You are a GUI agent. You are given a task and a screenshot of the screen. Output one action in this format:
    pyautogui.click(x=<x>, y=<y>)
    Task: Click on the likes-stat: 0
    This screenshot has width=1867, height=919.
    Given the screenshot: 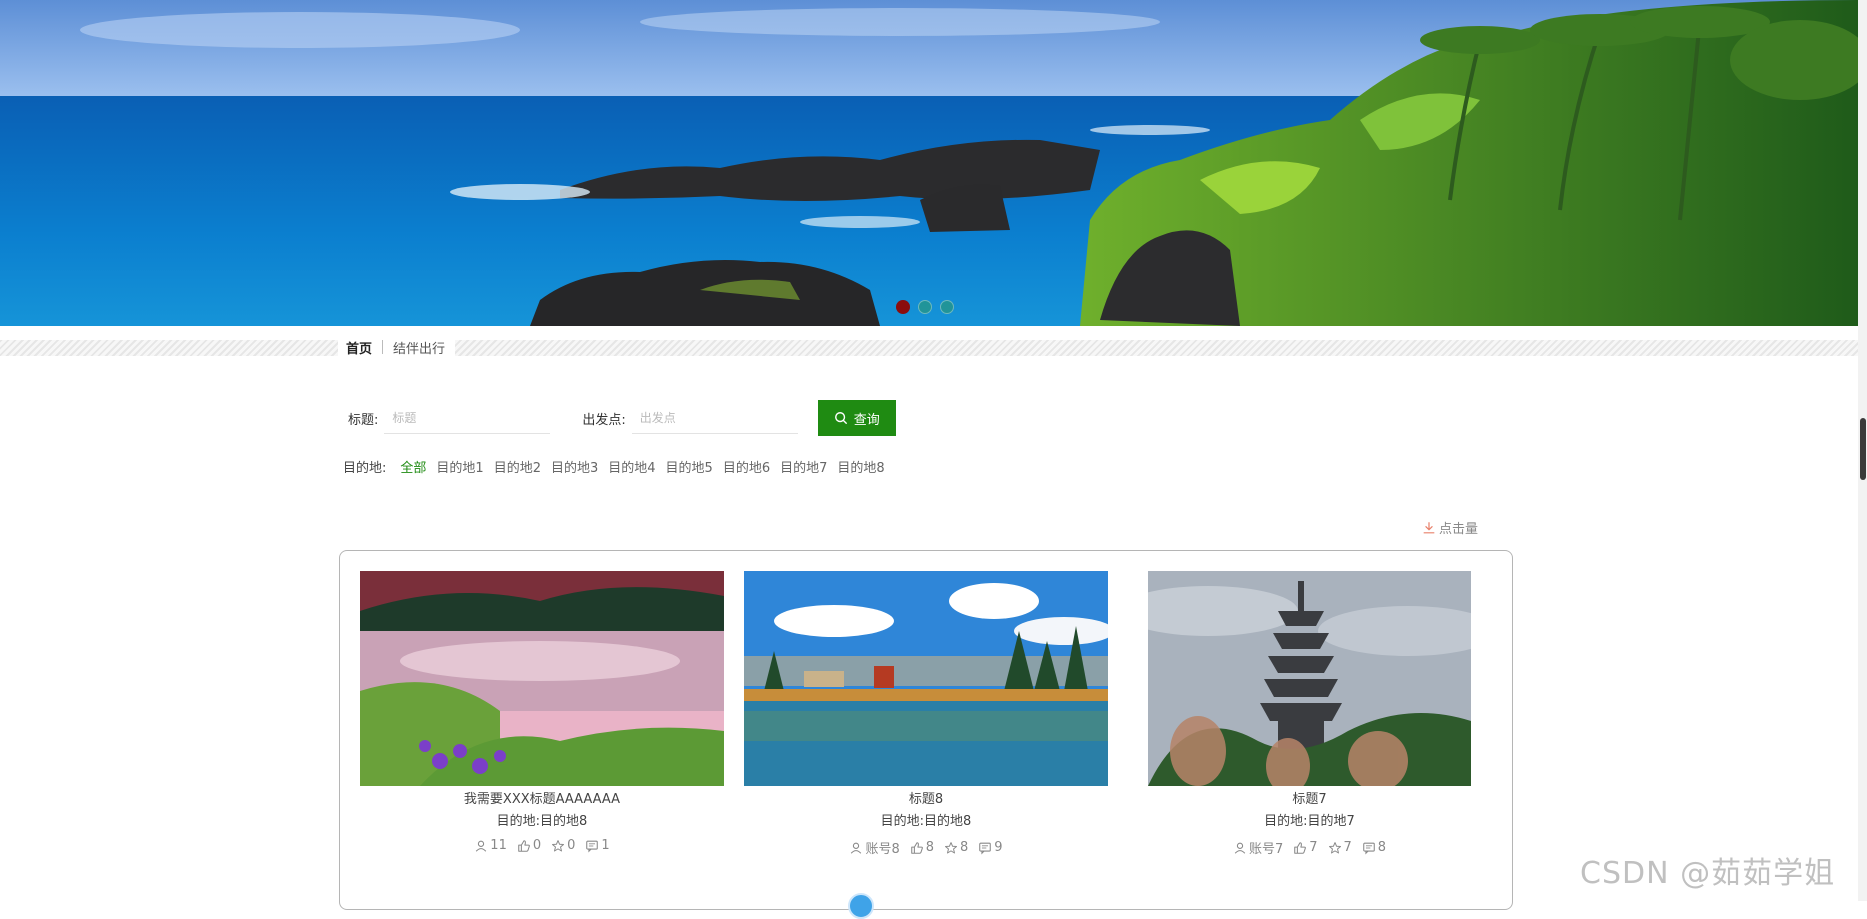 What is the action you would take?
    pyautogui.click(x=529, y=845)
    